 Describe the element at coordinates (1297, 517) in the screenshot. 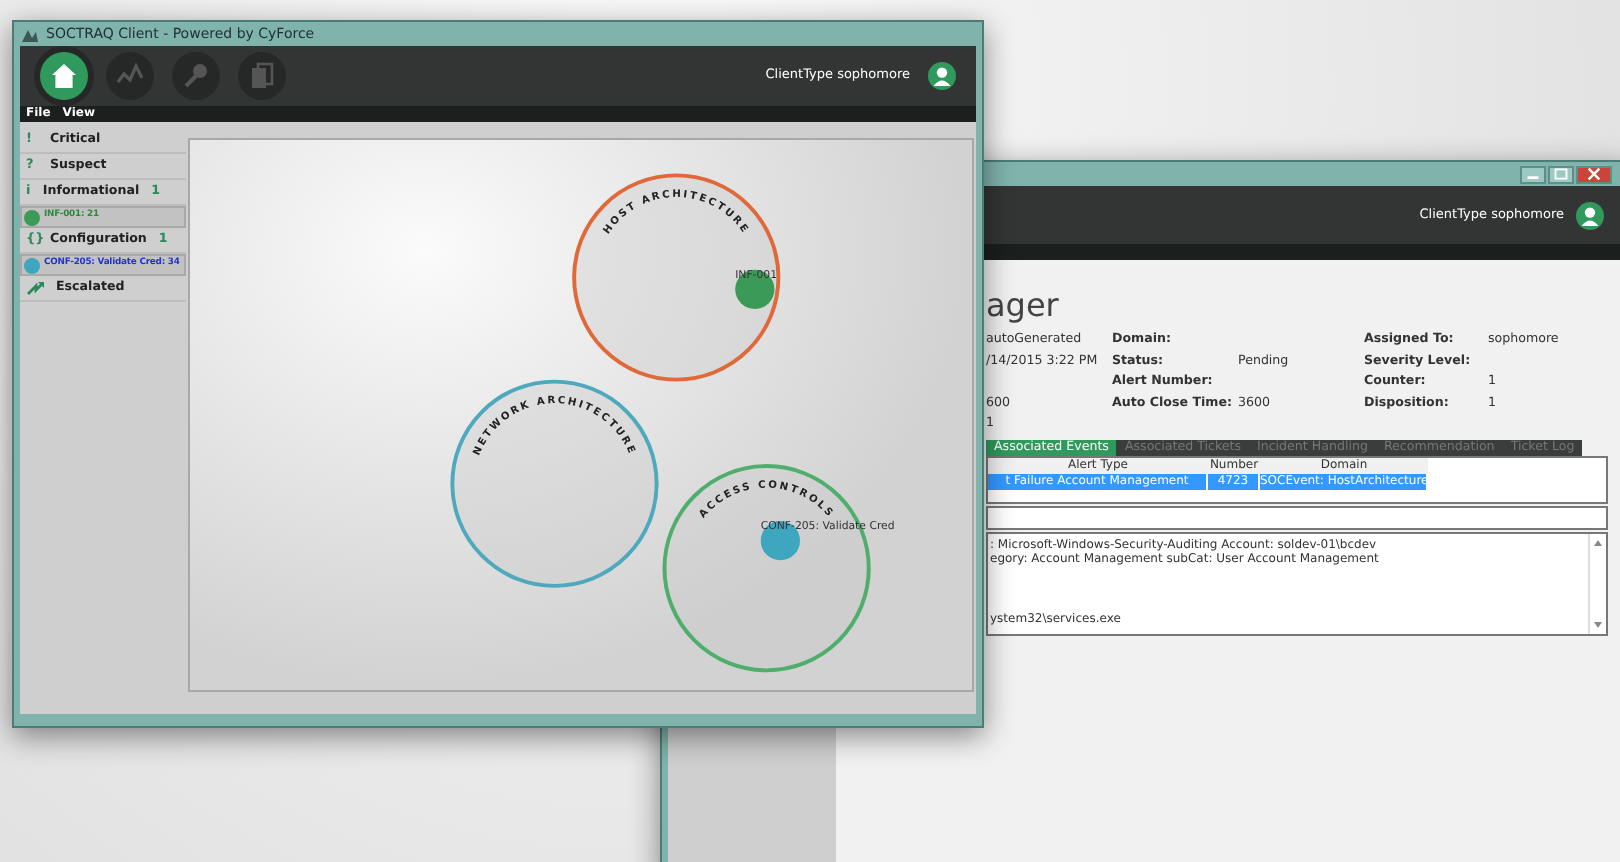

I see `input-field` at that location.